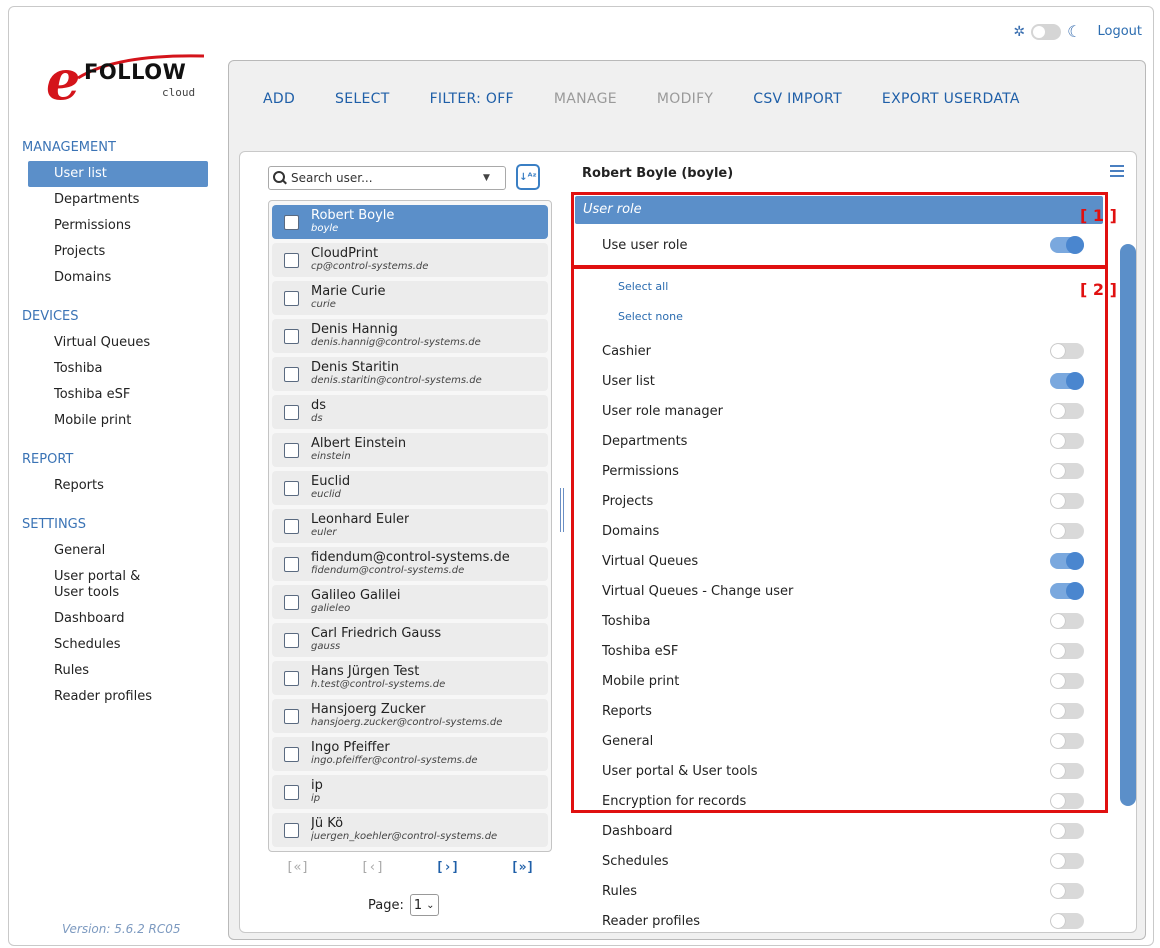  Describe the element at coordinates (54, 524) in the screenshot. I see `nav-section-title: SETTINGS` at that location.